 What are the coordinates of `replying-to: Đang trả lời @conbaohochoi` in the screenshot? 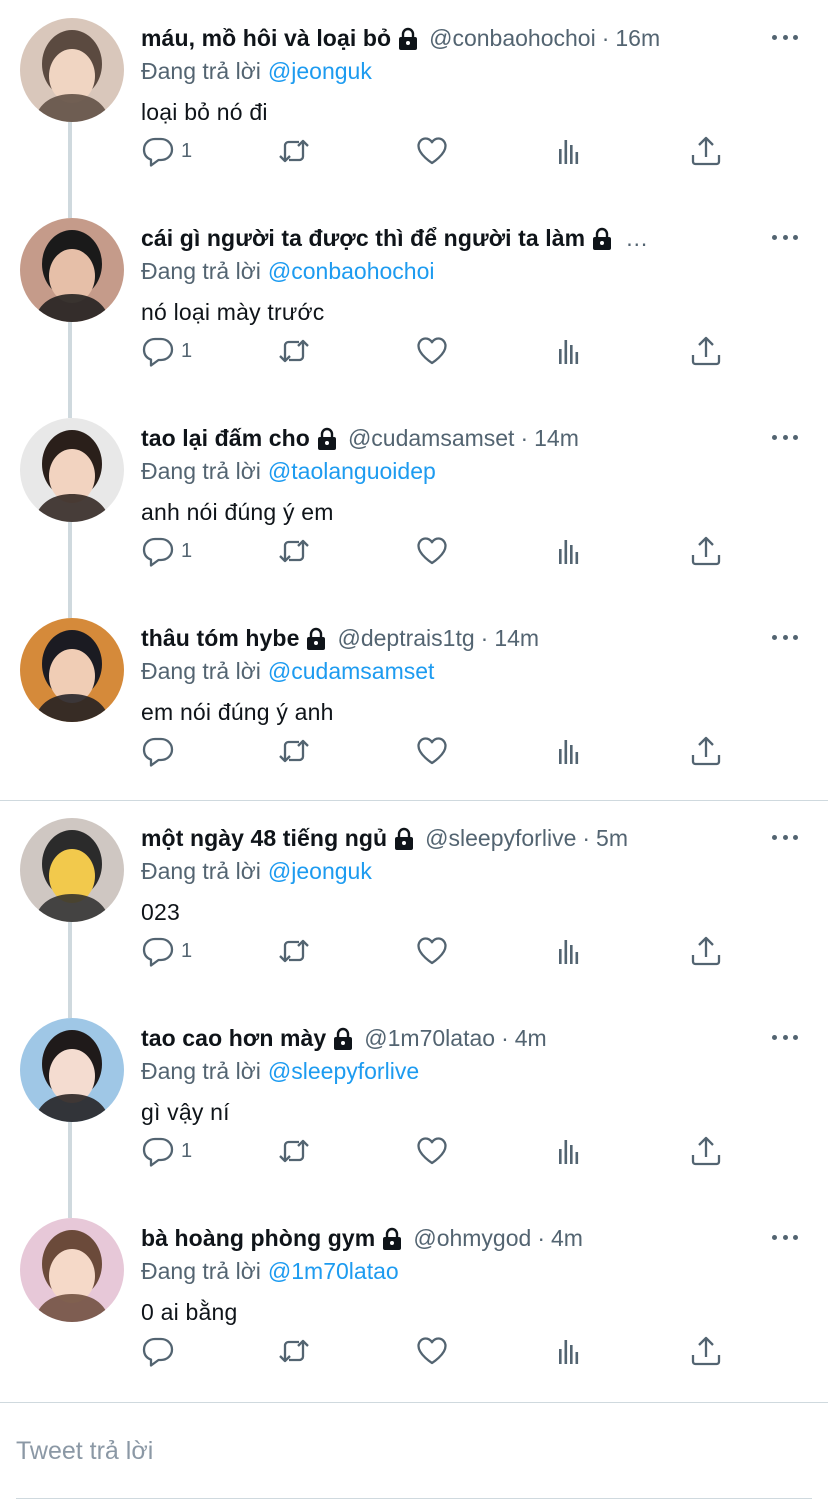 It's located at (288, 271).